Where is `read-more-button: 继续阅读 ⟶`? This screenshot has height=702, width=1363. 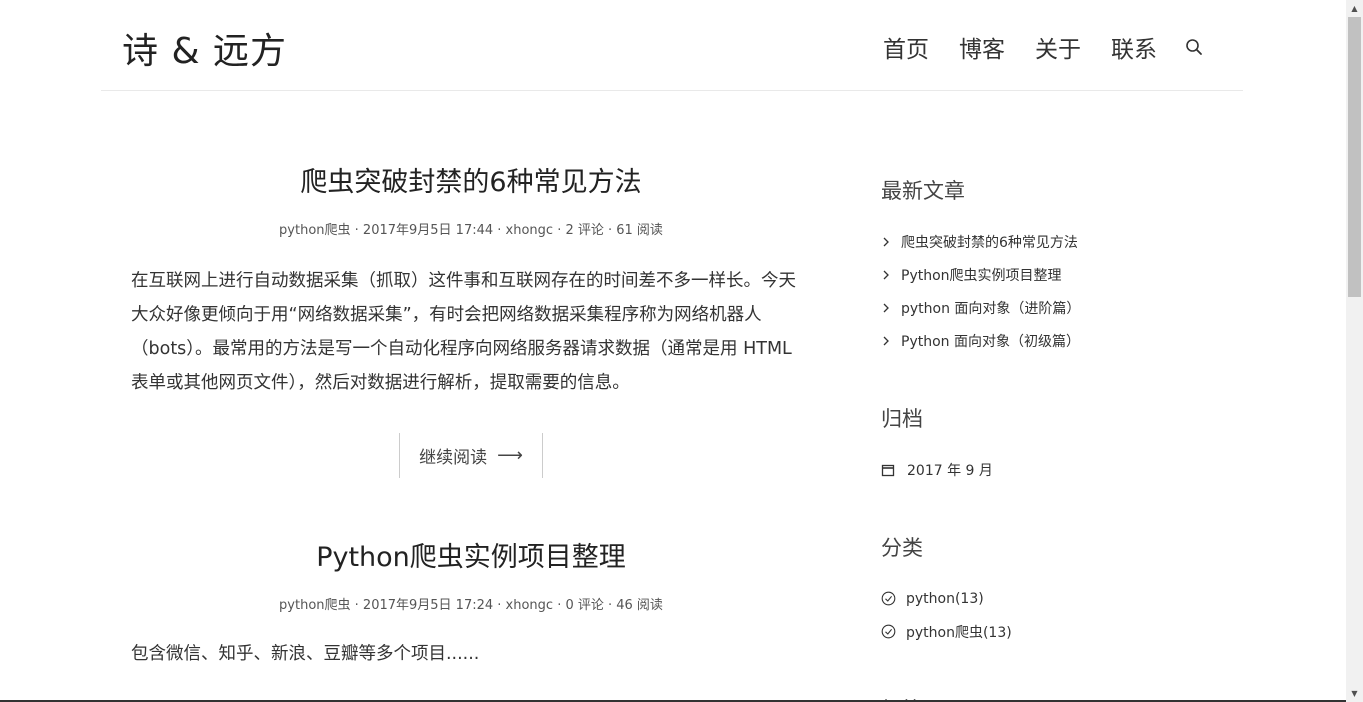 read-more-button: 继续阅读 ⟶ is located at coordinates (471, 455).